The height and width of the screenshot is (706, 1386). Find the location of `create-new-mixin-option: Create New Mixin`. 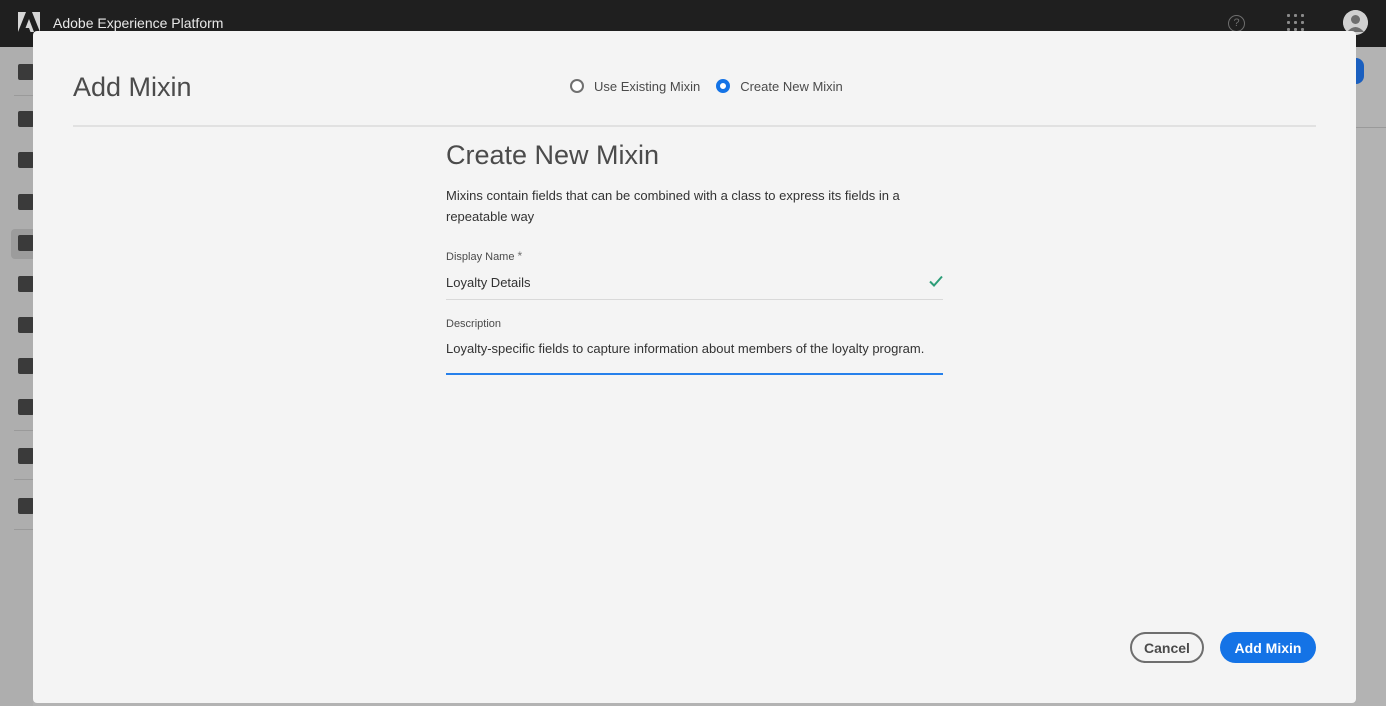

create-new-mixin-option: Create New Mixin is located at coordinates (779, 86).